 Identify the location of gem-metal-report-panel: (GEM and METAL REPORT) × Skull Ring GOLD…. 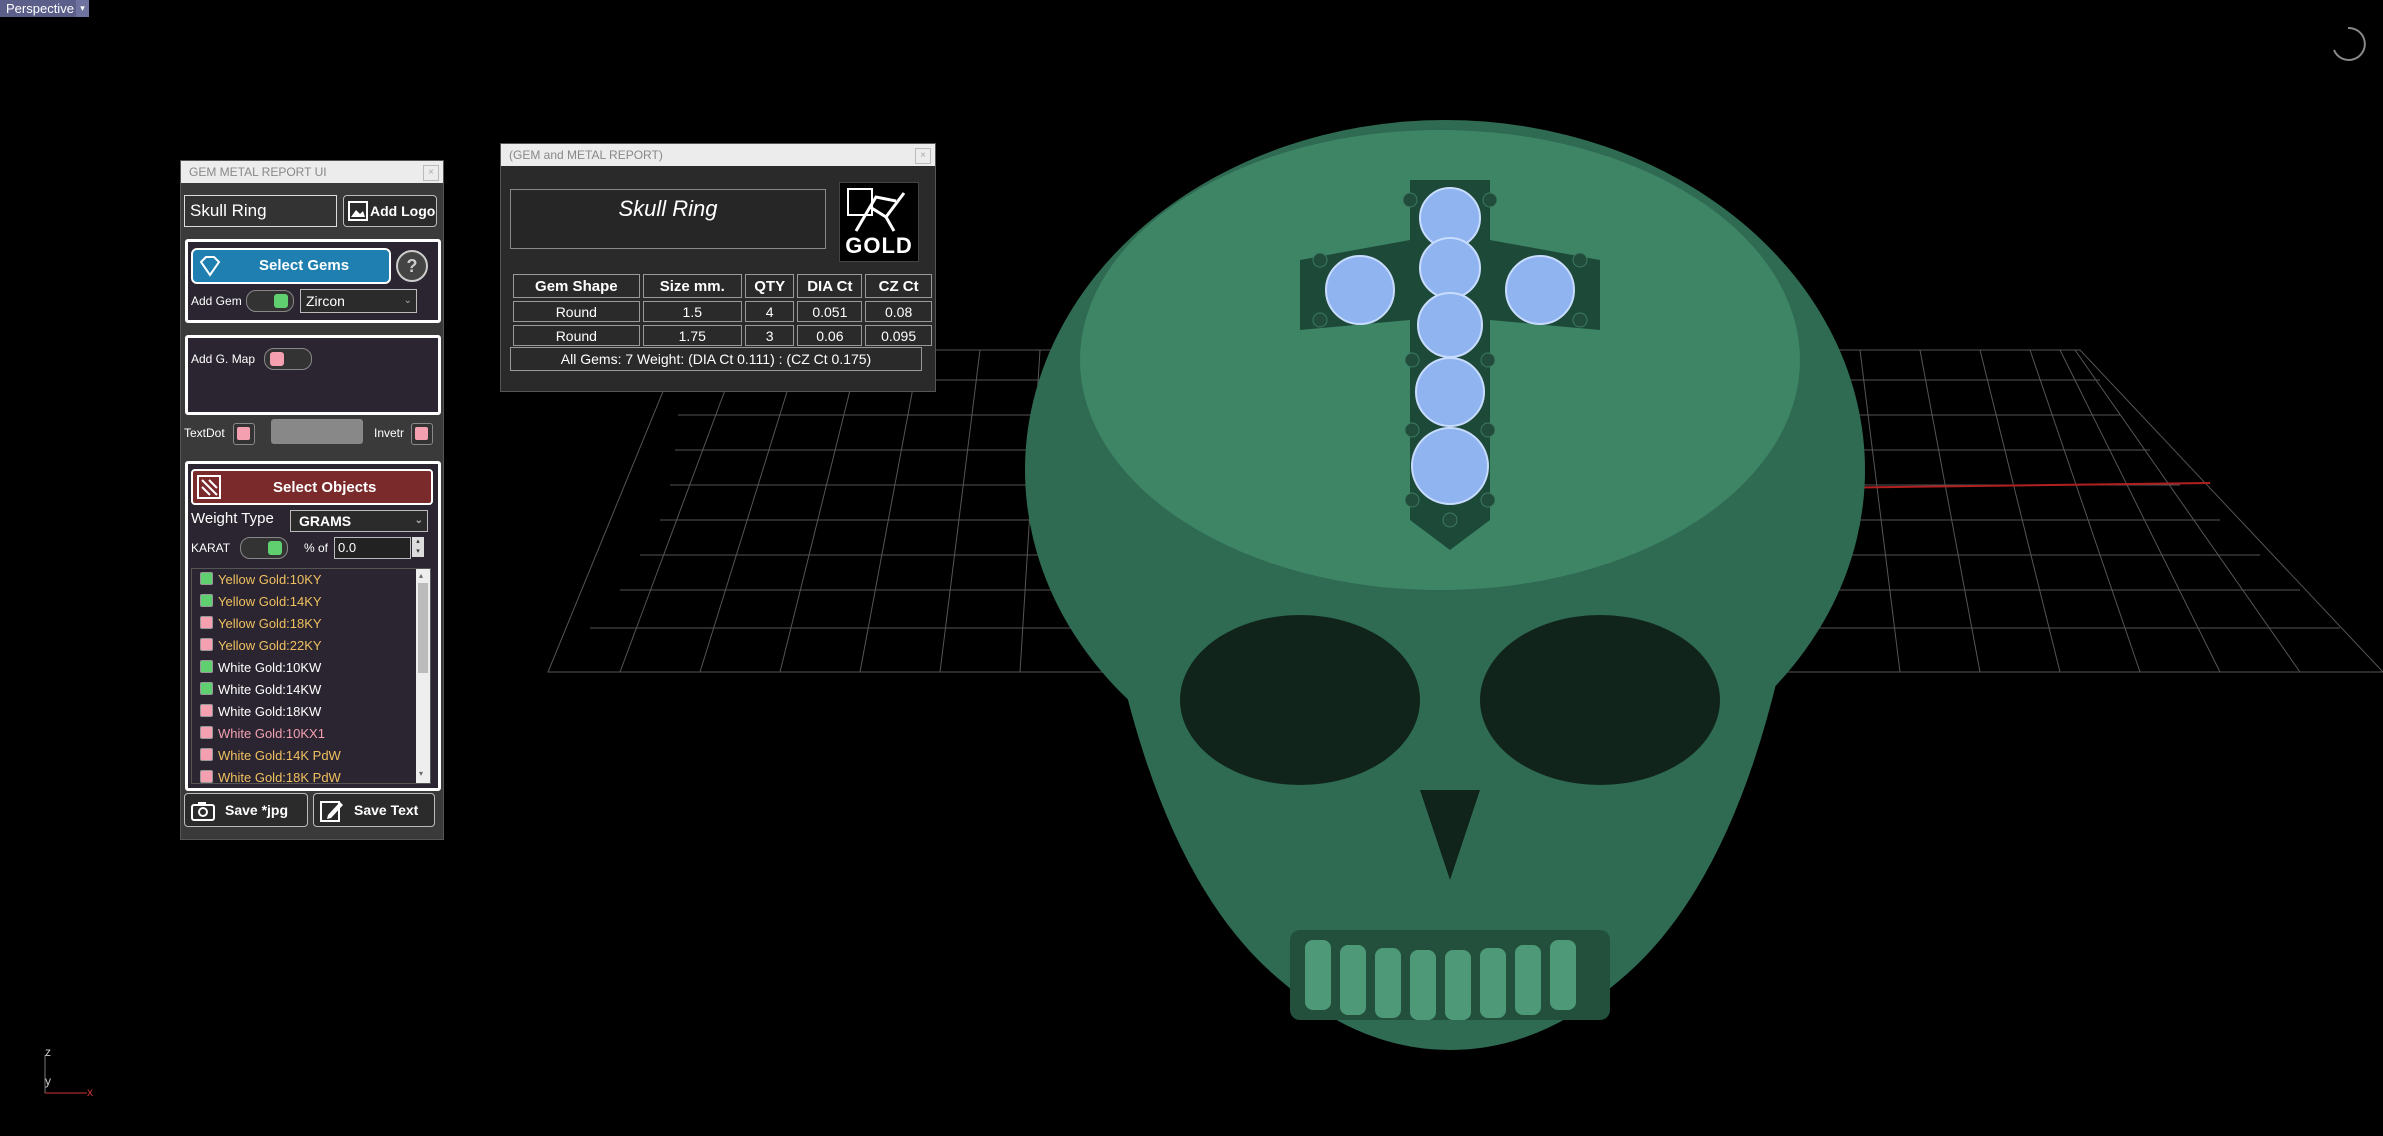
(718, 267).